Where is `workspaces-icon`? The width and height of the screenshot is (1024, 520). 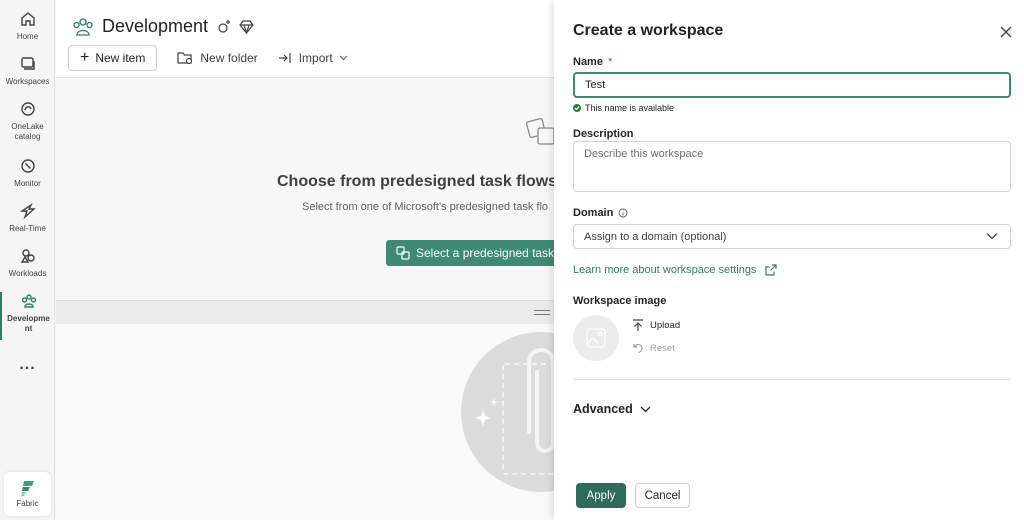
workspaces-icon is located at coordinates (27, 63).